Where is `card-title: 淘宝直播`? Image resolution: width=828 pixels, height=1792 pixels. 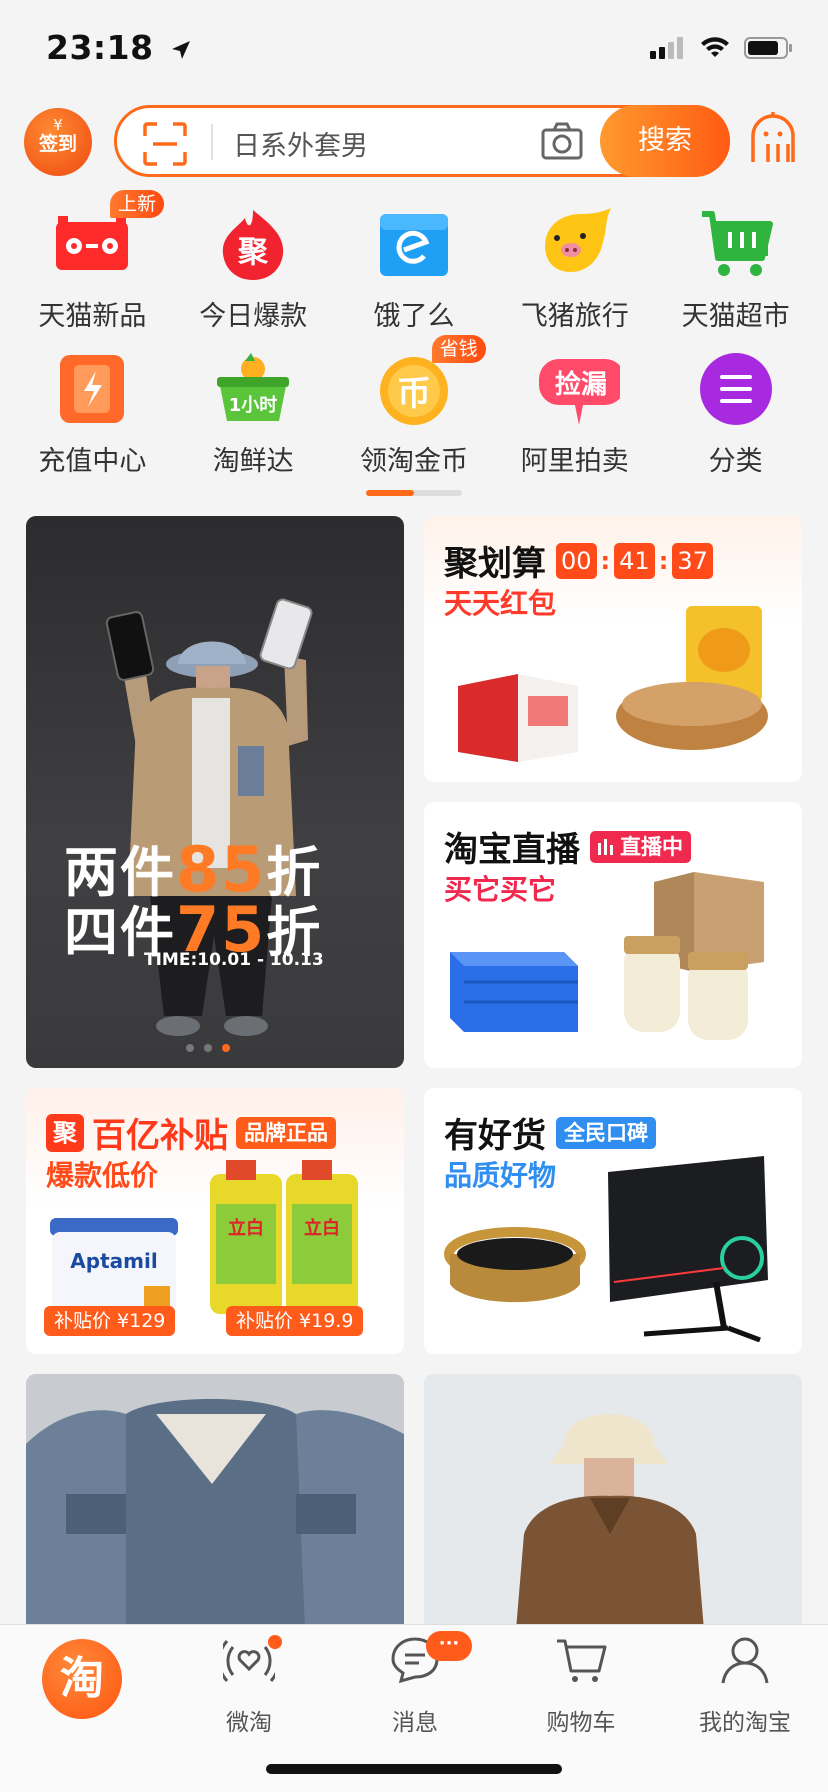
card-title: 淘宝直播 is located at coordinates (512, 850).